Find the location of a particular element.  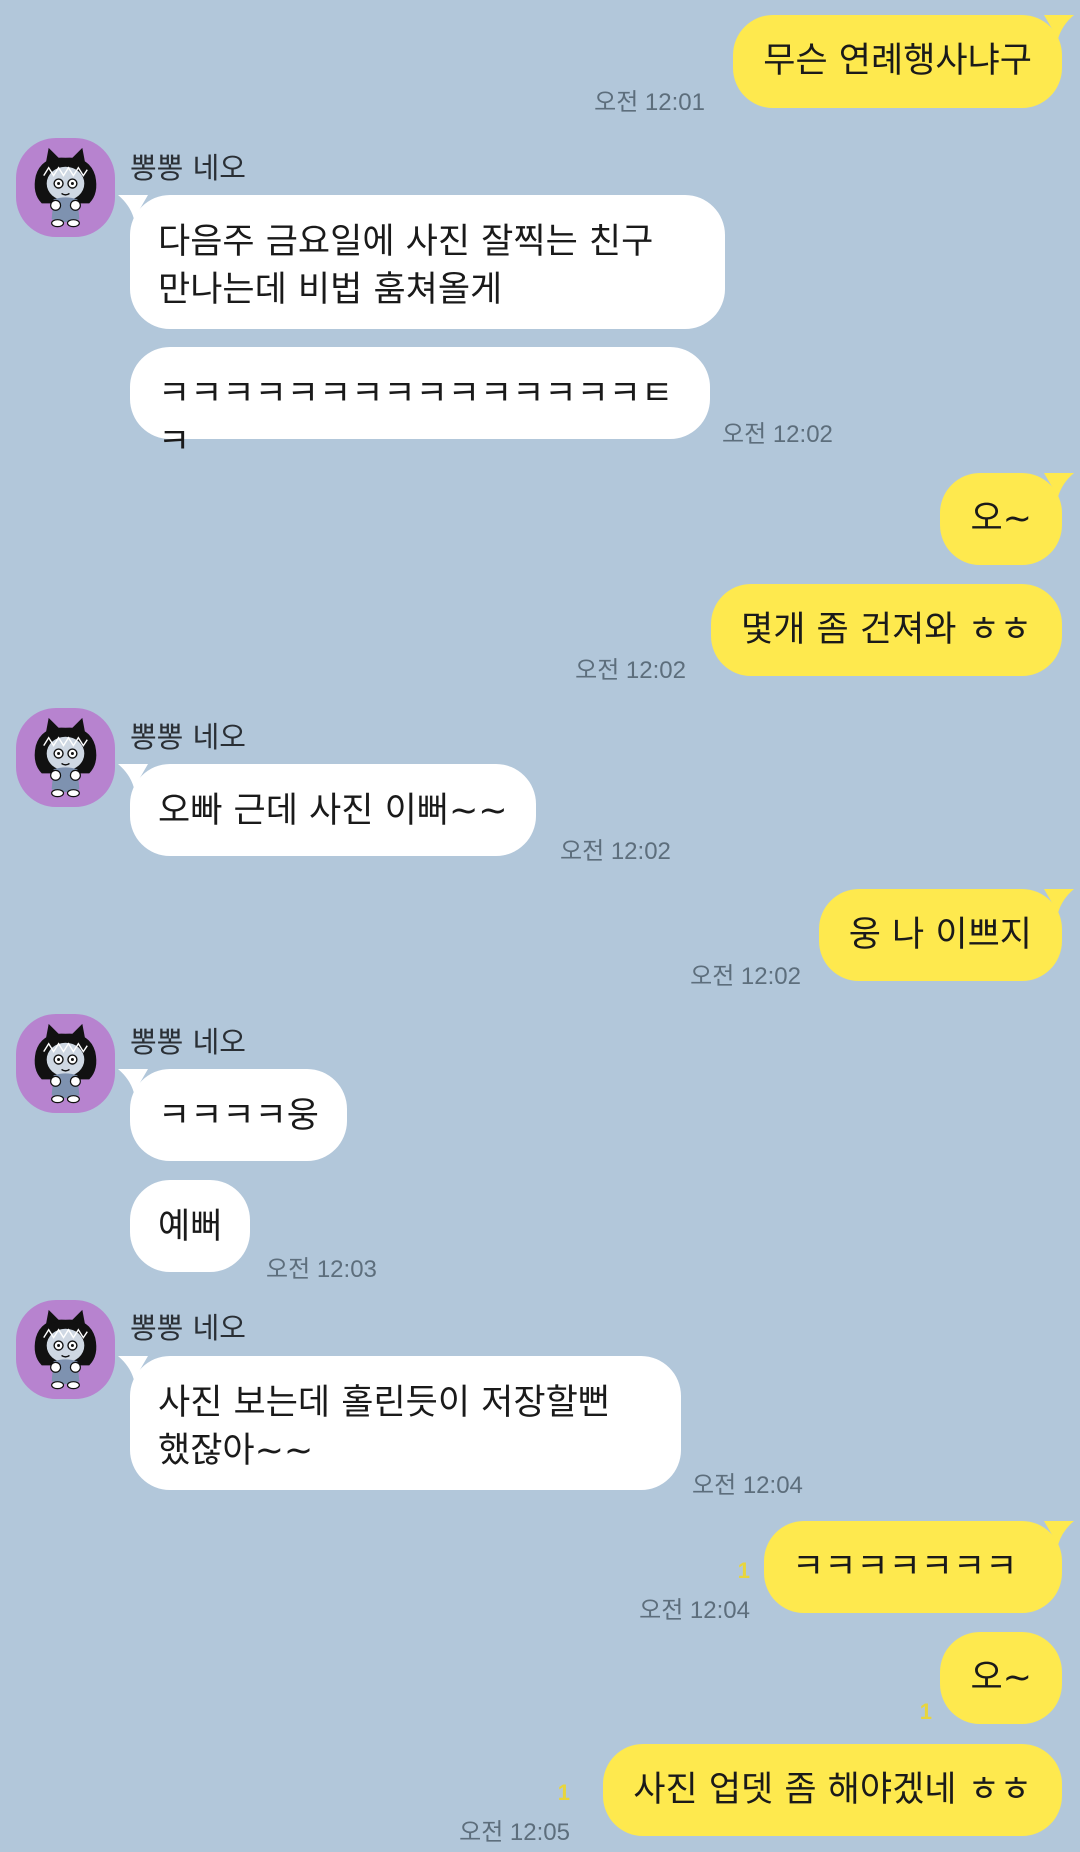

message-bubble-outgoing: 웅 나 이쁘지 is located at coordinates (940, 935).